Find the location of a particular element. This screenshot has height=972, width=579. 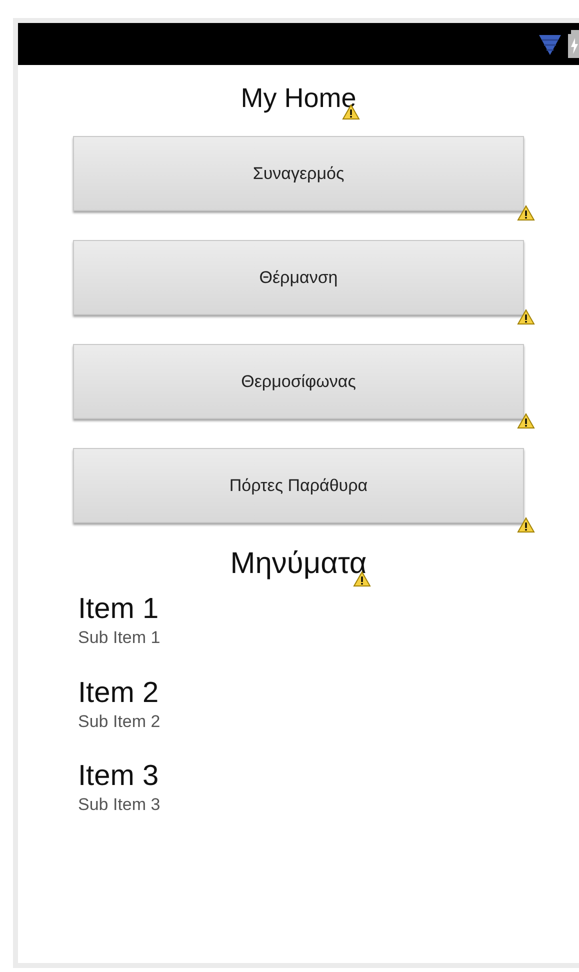

section-heading: Μηνύματα is located at coordinates (298, 564).